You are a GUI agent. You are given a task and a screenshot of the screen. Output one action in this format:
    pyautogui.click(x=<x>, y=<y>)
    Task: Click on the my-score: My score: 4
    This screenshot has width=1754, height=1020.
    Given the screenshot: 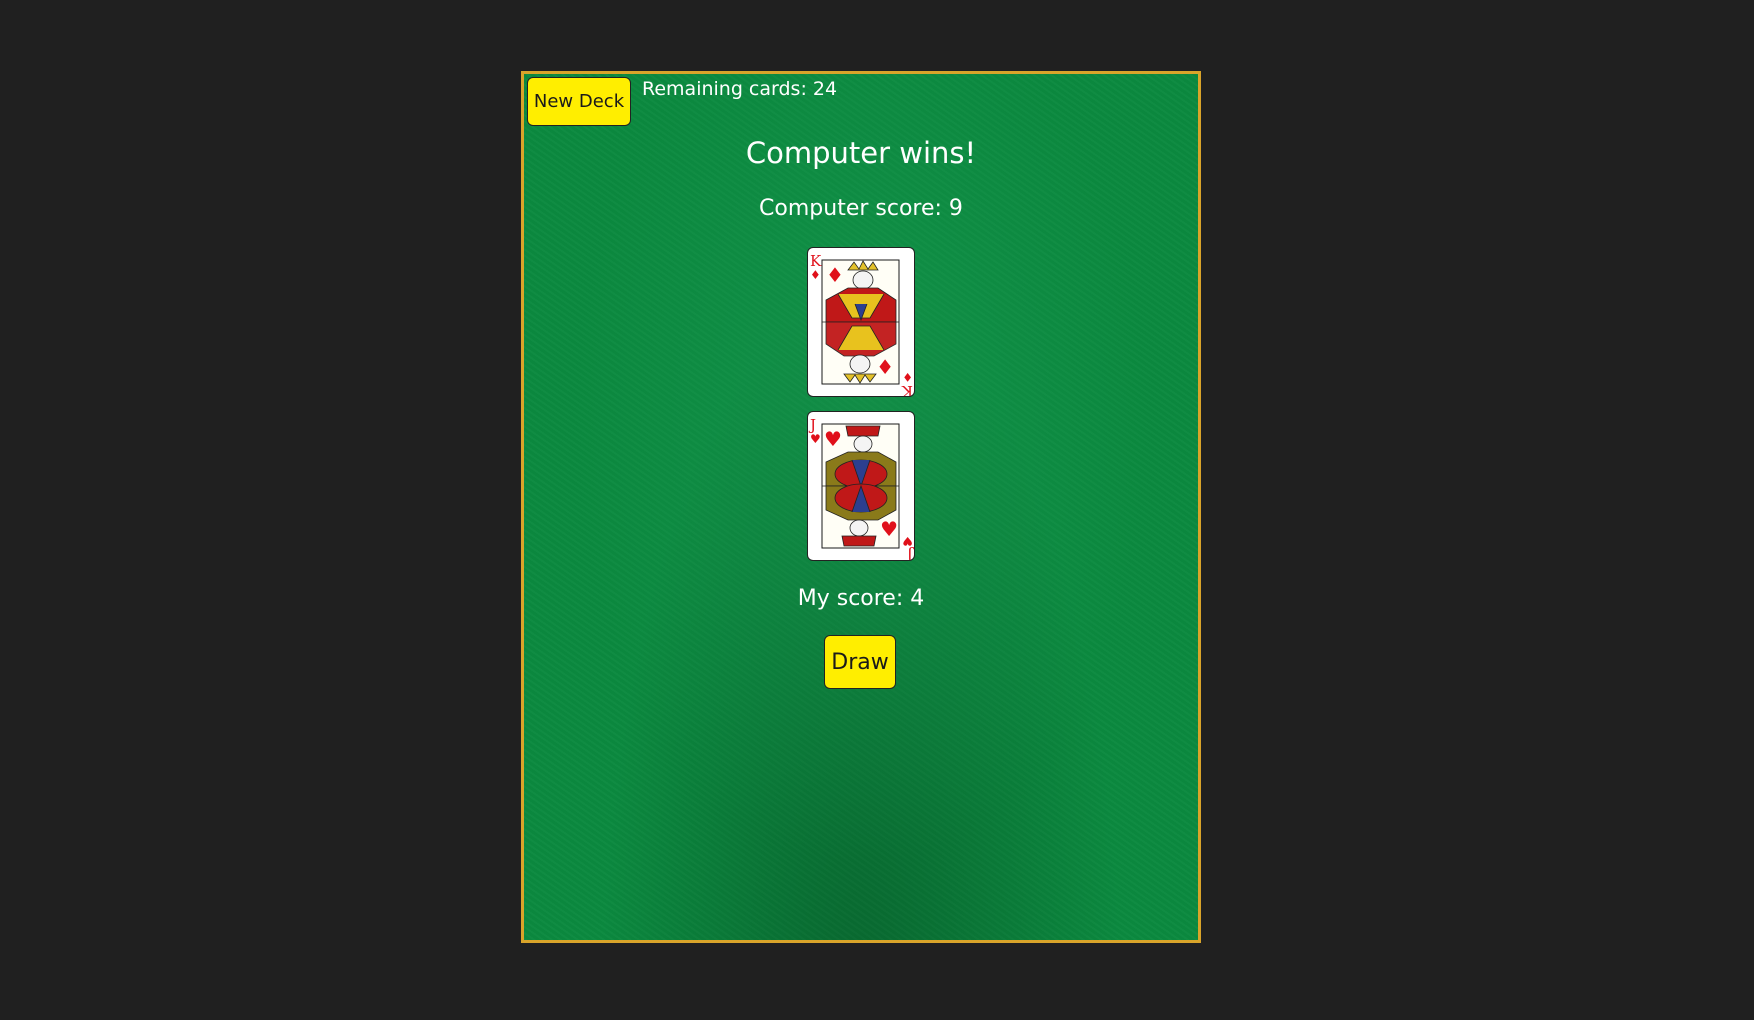 What is the action you would take?
    pyautogui.click(x=861, y=598)
    